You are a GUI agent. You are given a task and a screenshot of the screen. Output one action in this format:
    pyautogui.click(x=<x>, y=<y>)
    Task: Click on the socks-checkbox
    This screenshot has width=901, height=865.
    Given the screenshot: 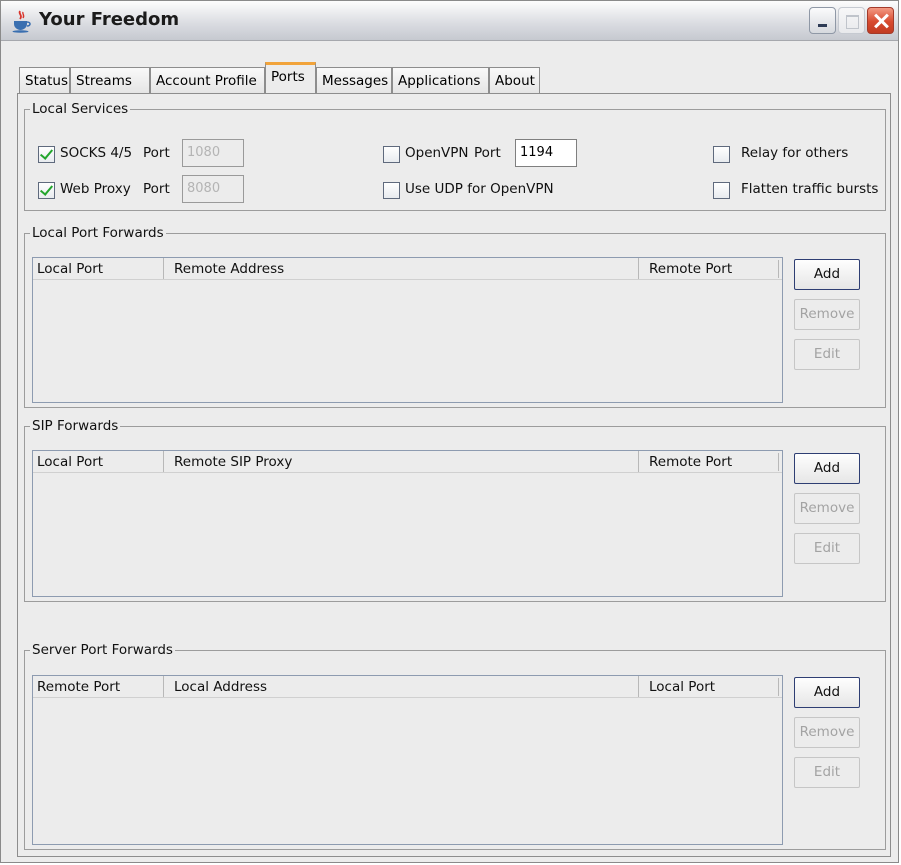 What is the action you would take?
    pyautogui.click(x=46, y=154)
    